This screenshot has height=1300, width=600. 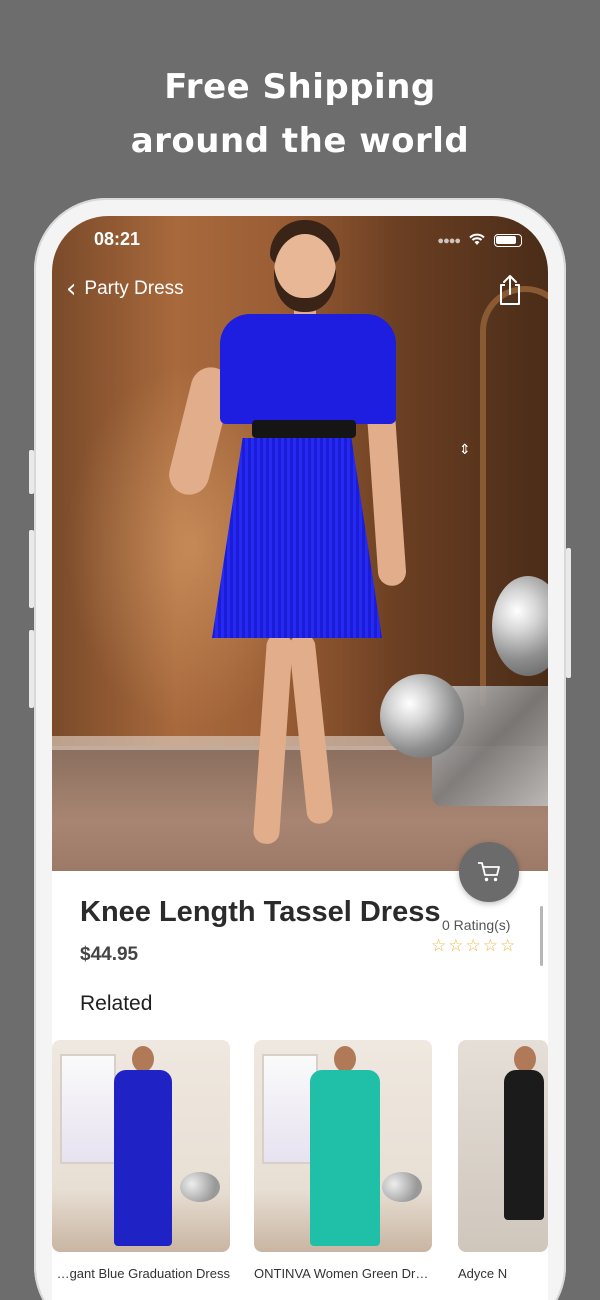 I want to click on product-title: Knee Length Tassel Dress, so click(x=260, y=912).